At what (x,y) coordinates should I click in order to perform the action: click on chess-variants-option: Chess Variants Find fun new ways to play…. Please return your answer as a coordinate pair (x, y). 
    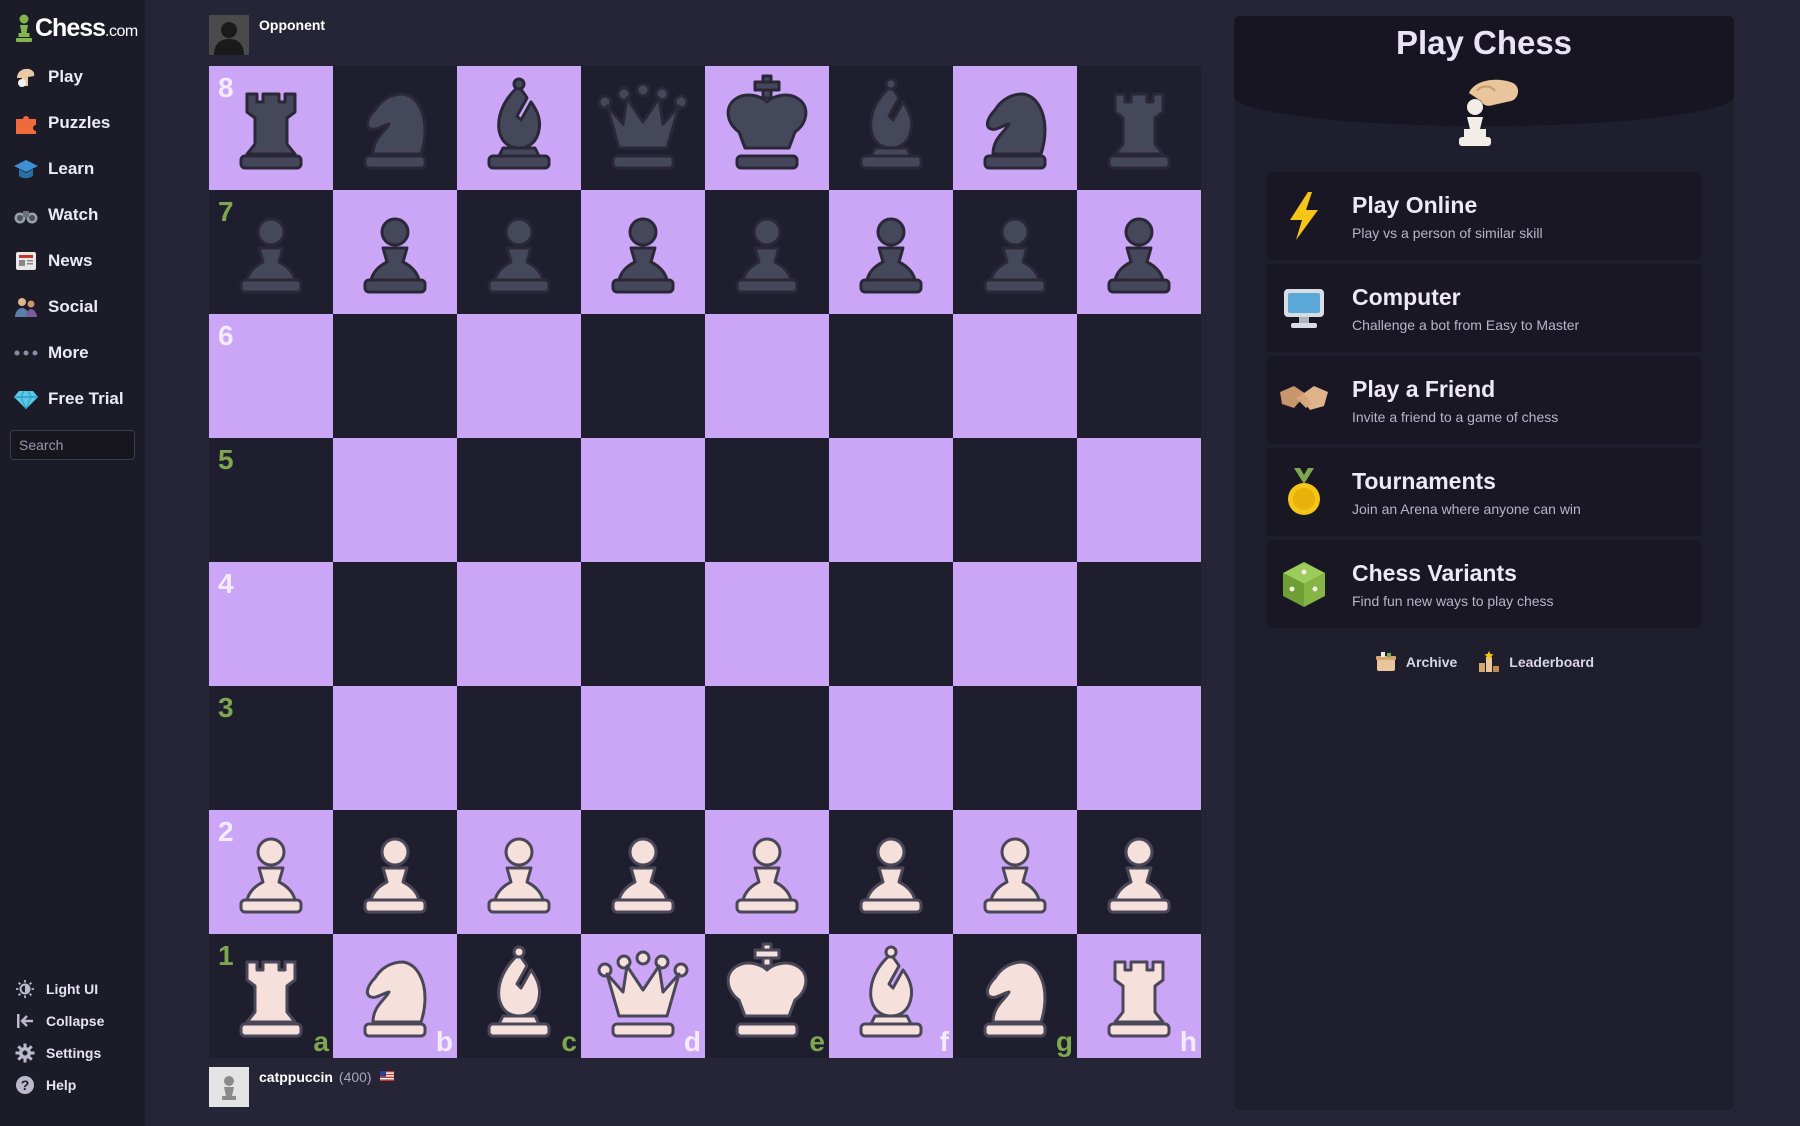
    Looking at the image, I should click on (1484, 584).